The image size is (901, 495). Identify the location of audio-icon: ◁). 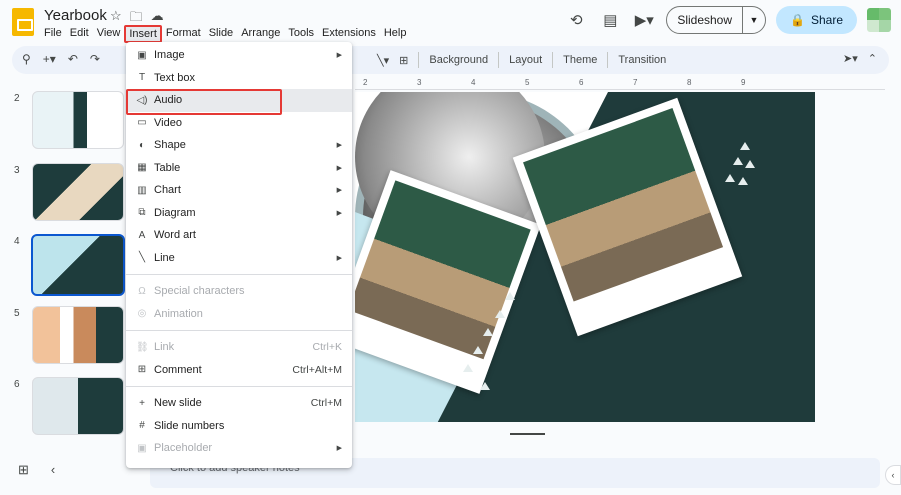
(142, 100).